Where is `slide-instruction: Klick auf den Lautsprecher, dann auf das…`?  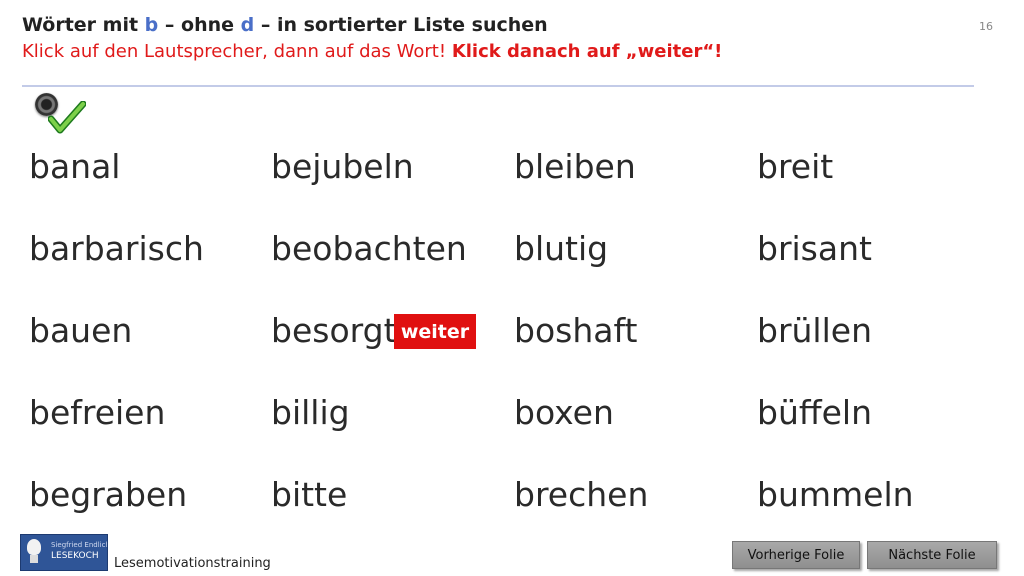
slide-instruction: Klick auf den Lautsprecher, dann auf das… is located at coordinates (372, 51).